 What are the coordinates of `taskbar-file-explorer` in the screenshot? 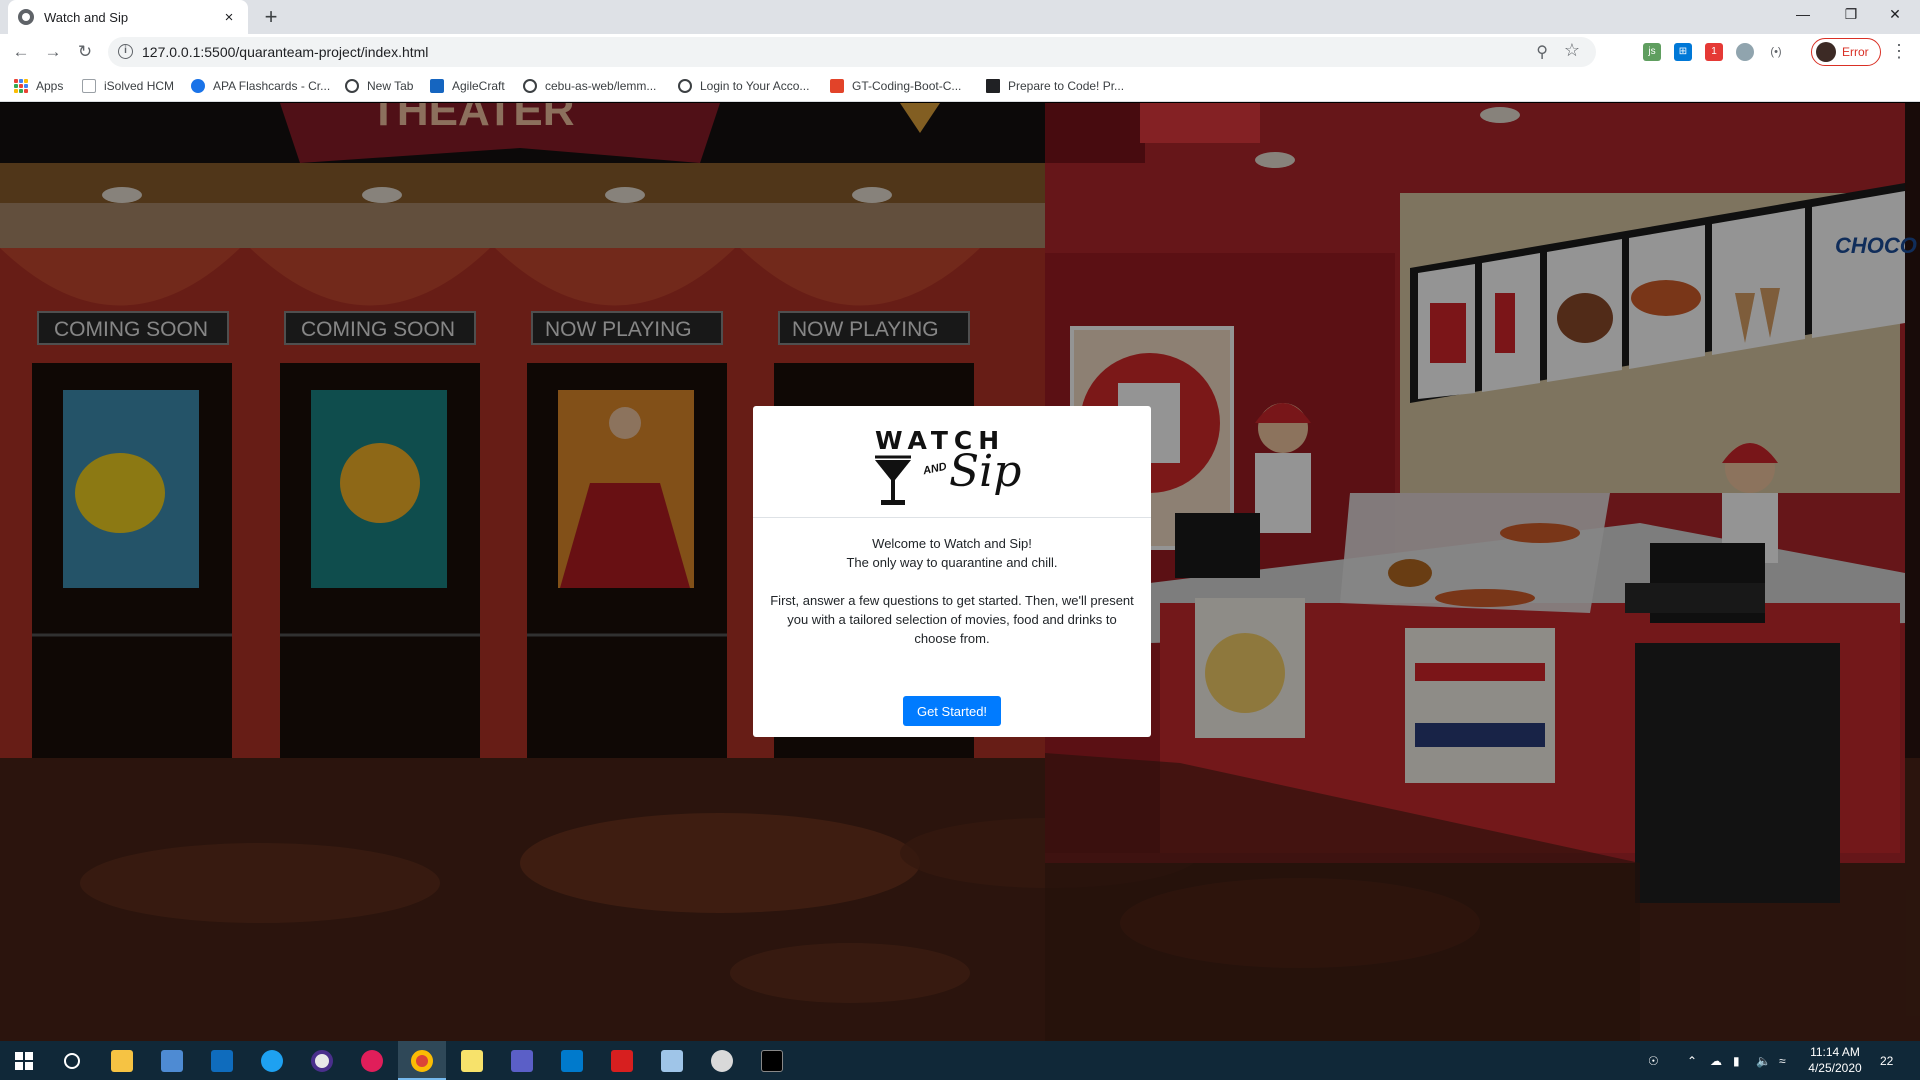 It's located at (122, 1060).